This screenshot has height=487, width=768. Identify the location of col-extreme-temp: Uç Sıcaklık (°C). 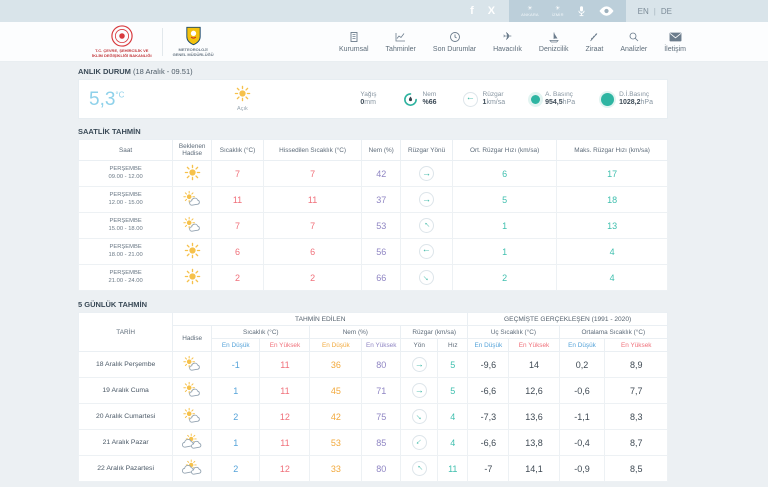
(513, 332).